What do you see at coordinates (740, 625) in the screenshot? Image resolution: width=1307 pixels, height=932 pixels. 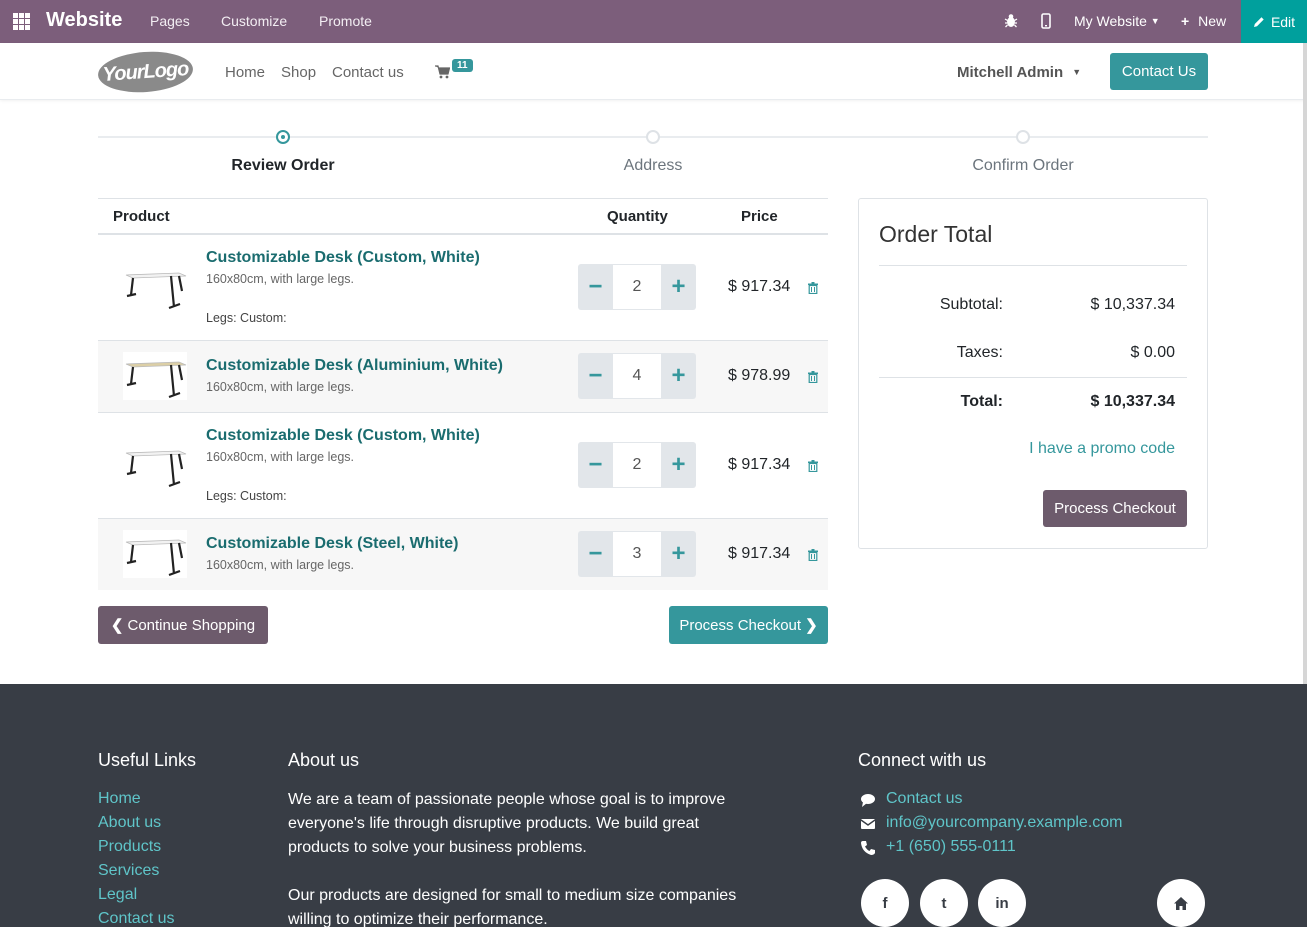 I see `process-checkout-label: Process Checkout` at bounding box center [740, 625].